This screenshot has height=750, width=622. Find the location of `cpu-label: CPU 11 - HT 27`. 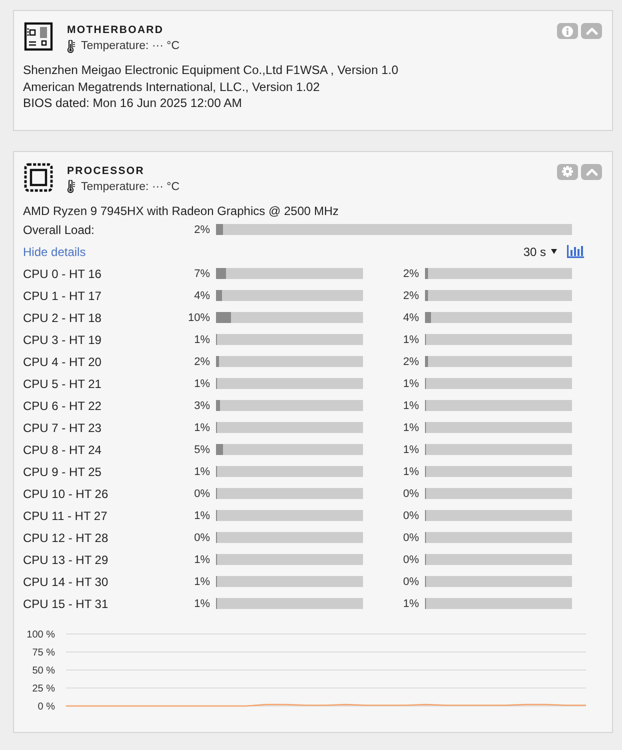

cpu-label: CPU 11 - HT 27 is located at coordinates (65, 515).